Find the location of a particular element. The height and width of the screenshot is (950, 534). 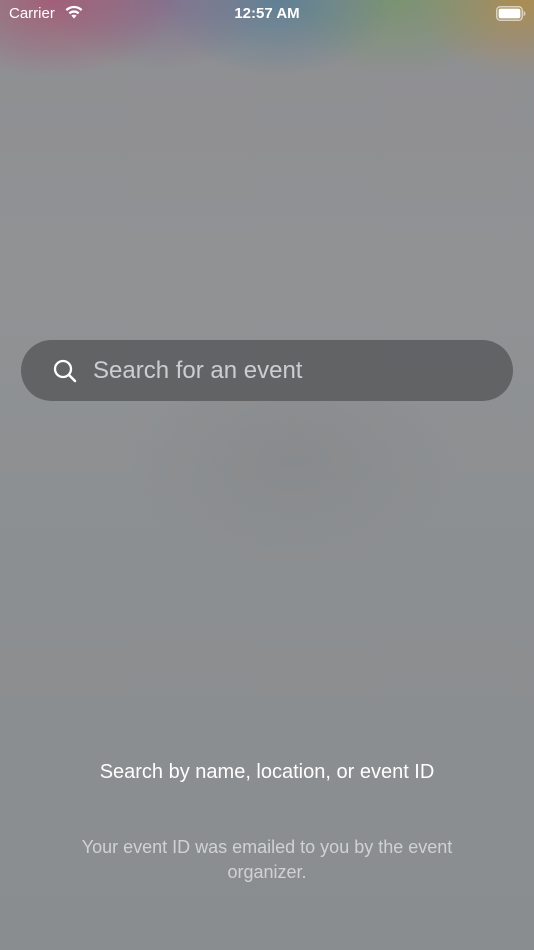

search-hint-title: Search by name, location, or event ID is located at coordinates (267, 772).